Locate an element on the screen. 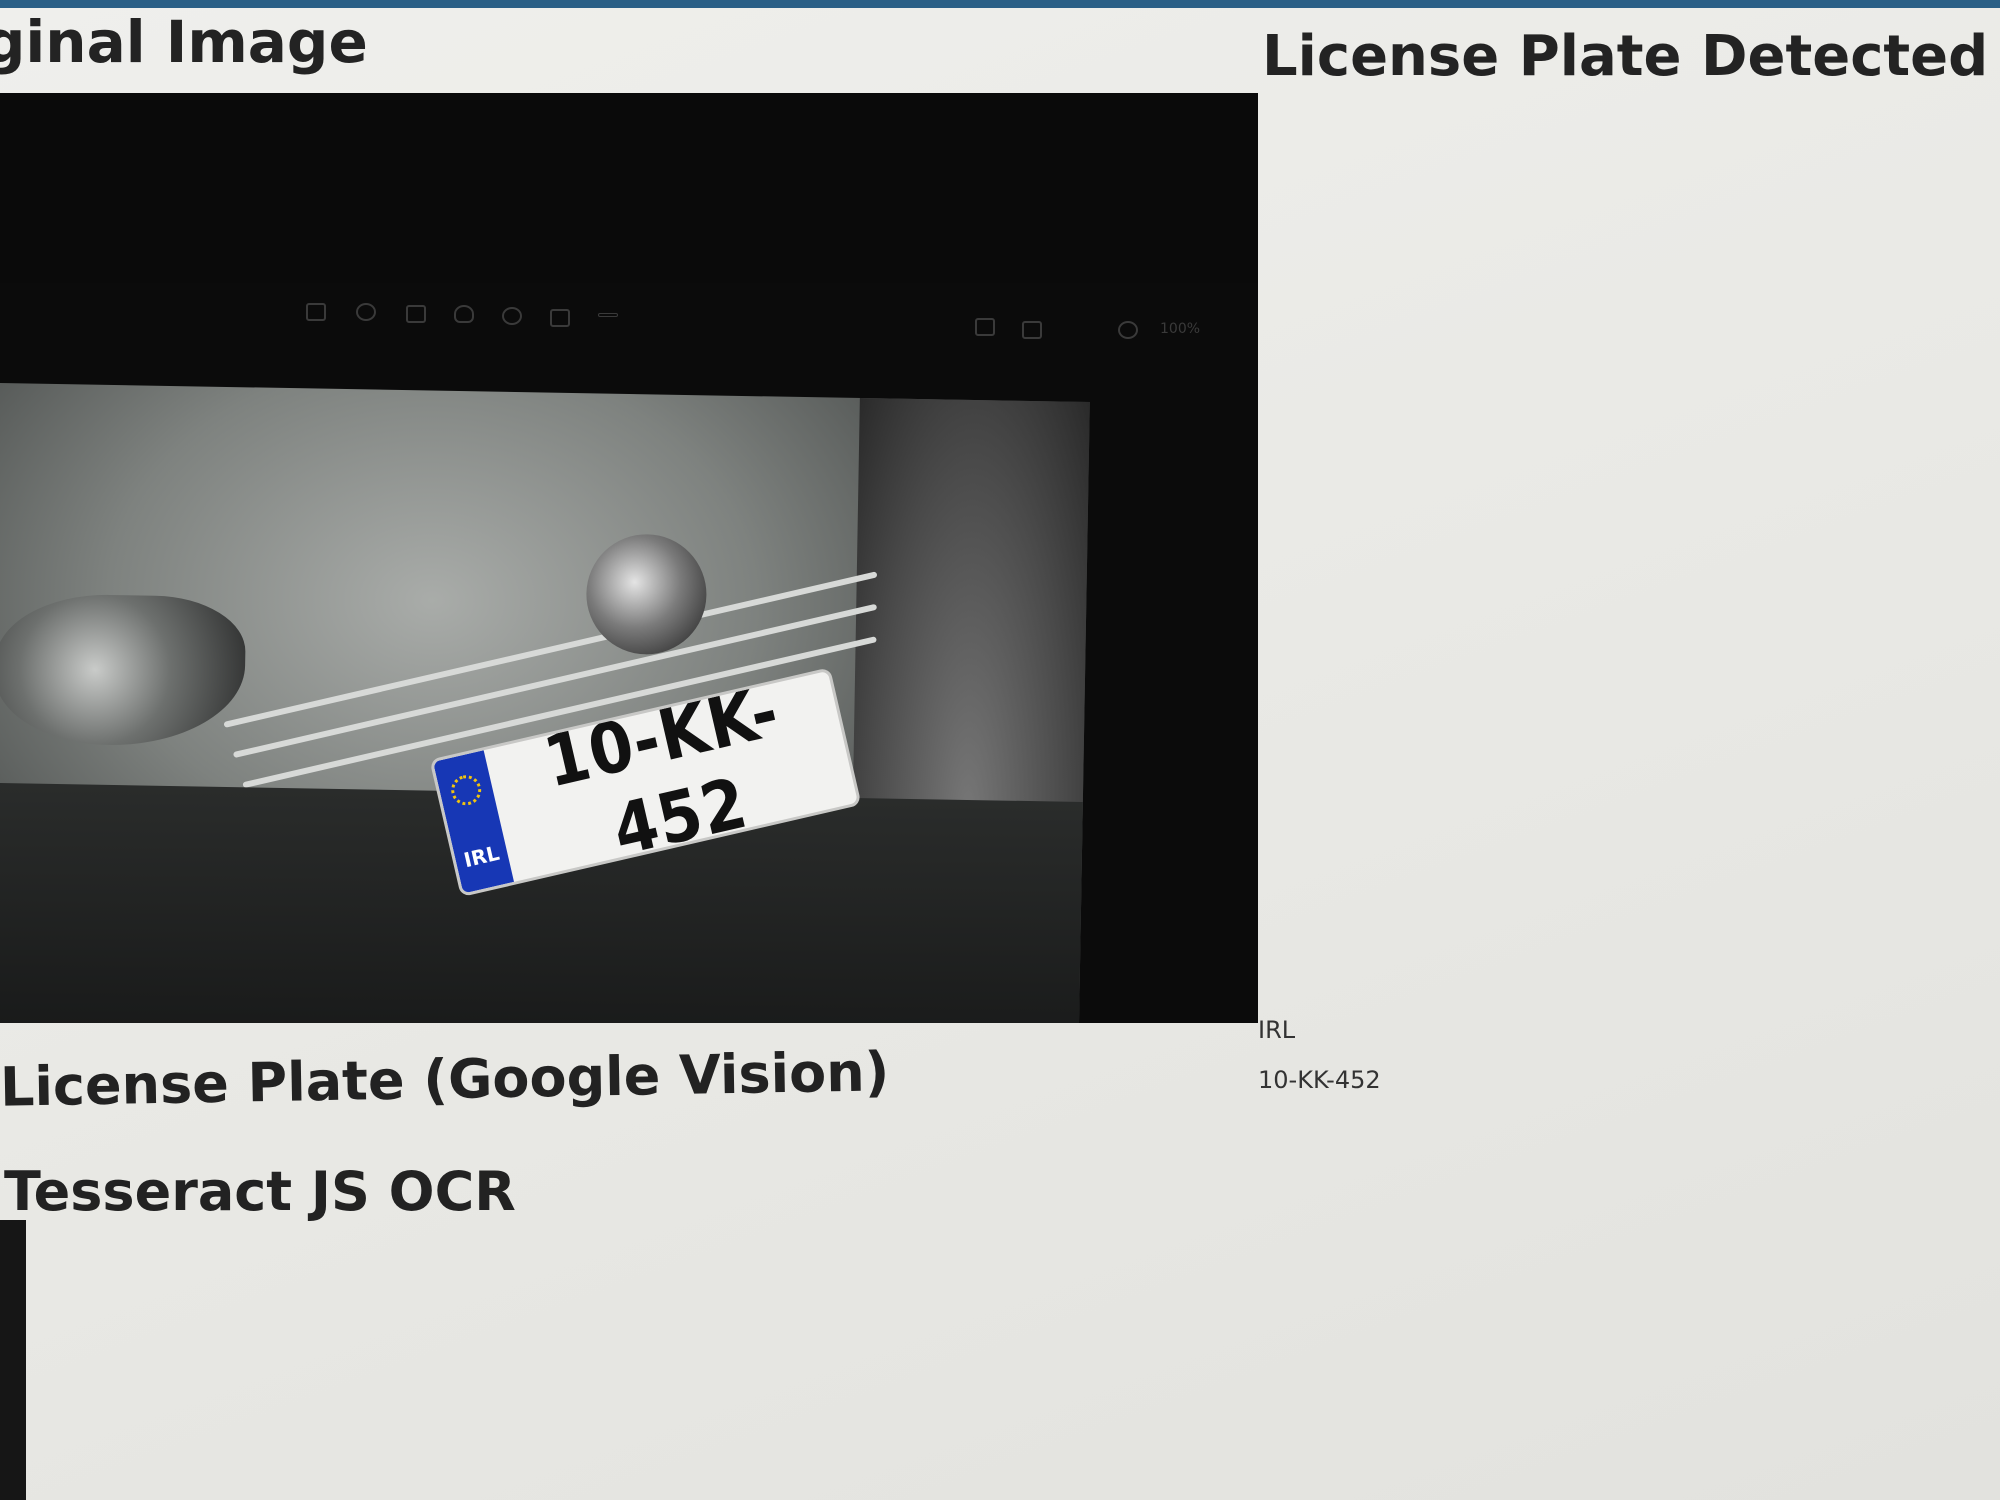 Image resolution: width=2000 pixels, height=1500 pixels. image-viewer-toolbar: 100% is located at coordinates (629, 216).